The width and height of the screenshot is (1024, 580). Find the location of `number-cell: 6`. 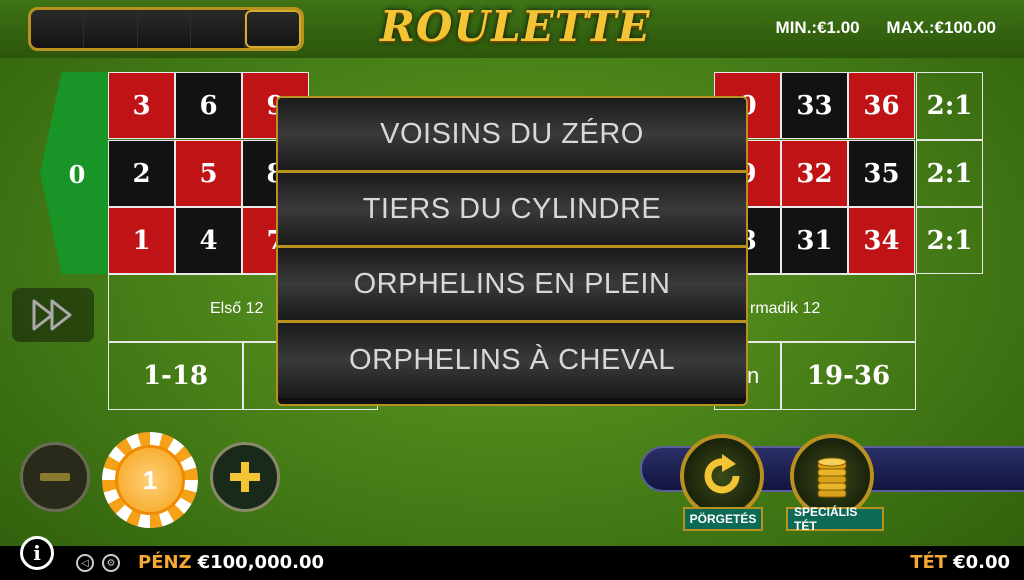

number-cell: 6 is located at coordinates (208, 105).